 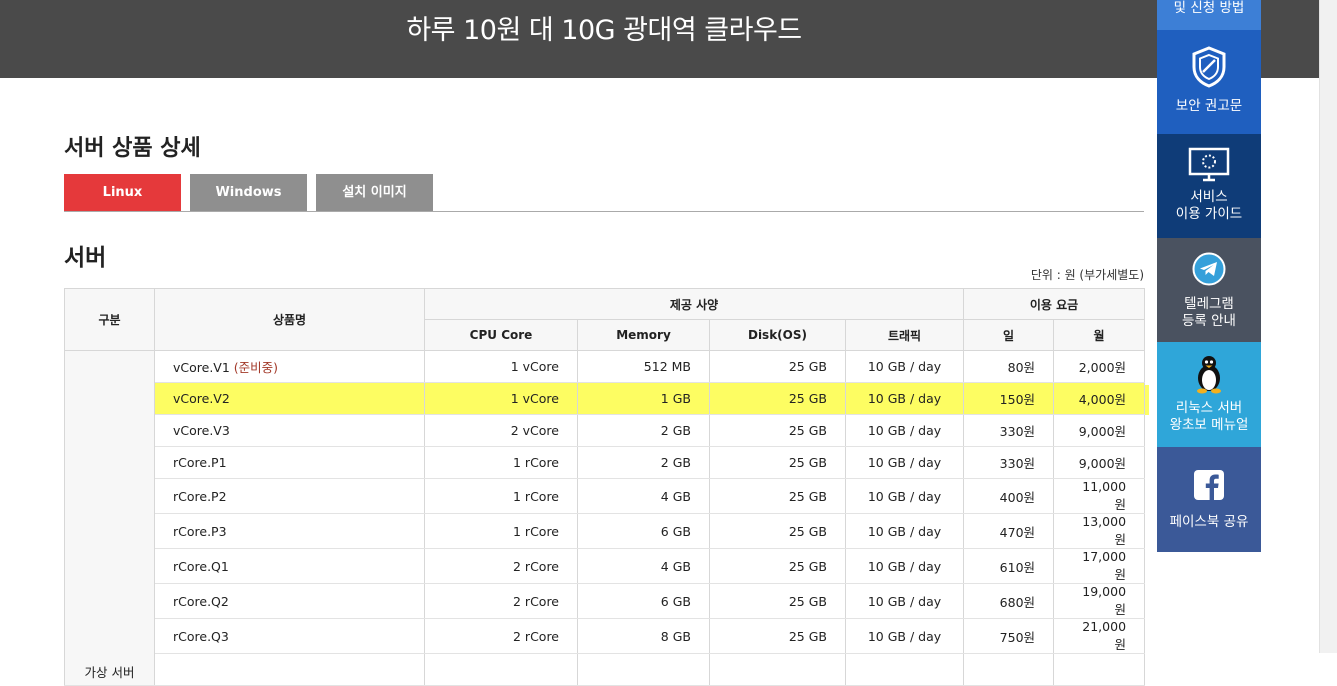 I want to click on month-price-cell: 11,000원, so click(x=1099, y=496).